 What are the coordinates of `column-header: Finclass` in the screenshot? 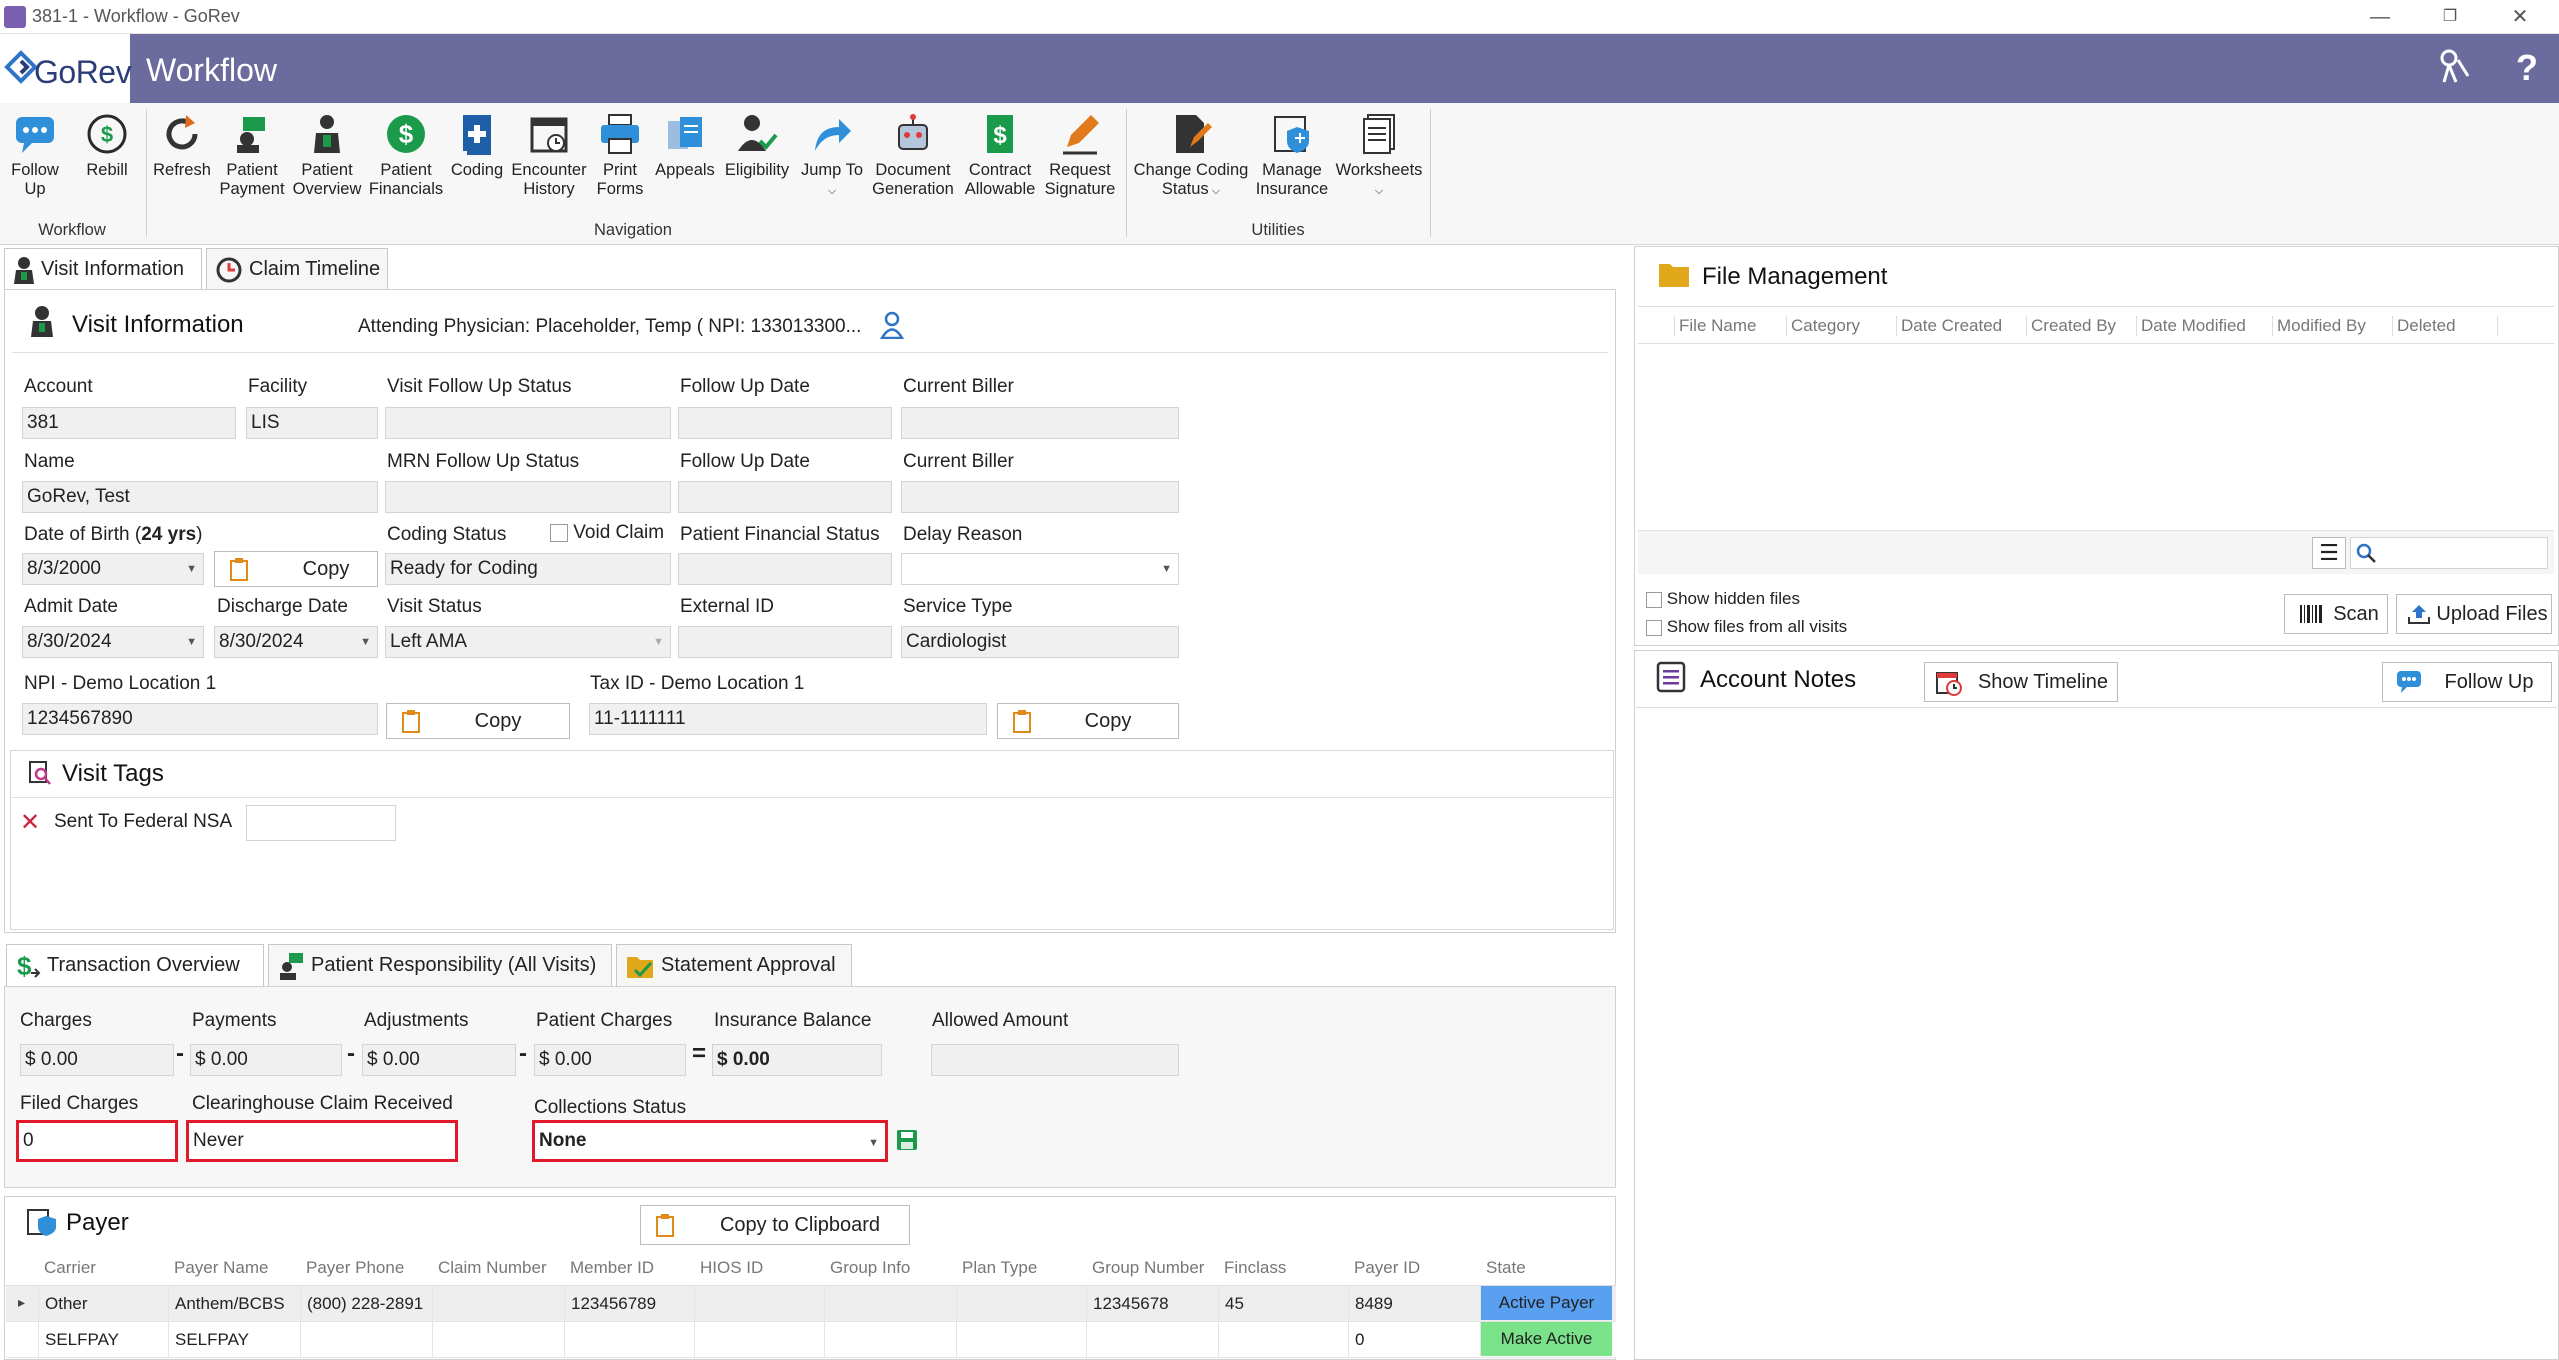 It's located at (1286, 1268).